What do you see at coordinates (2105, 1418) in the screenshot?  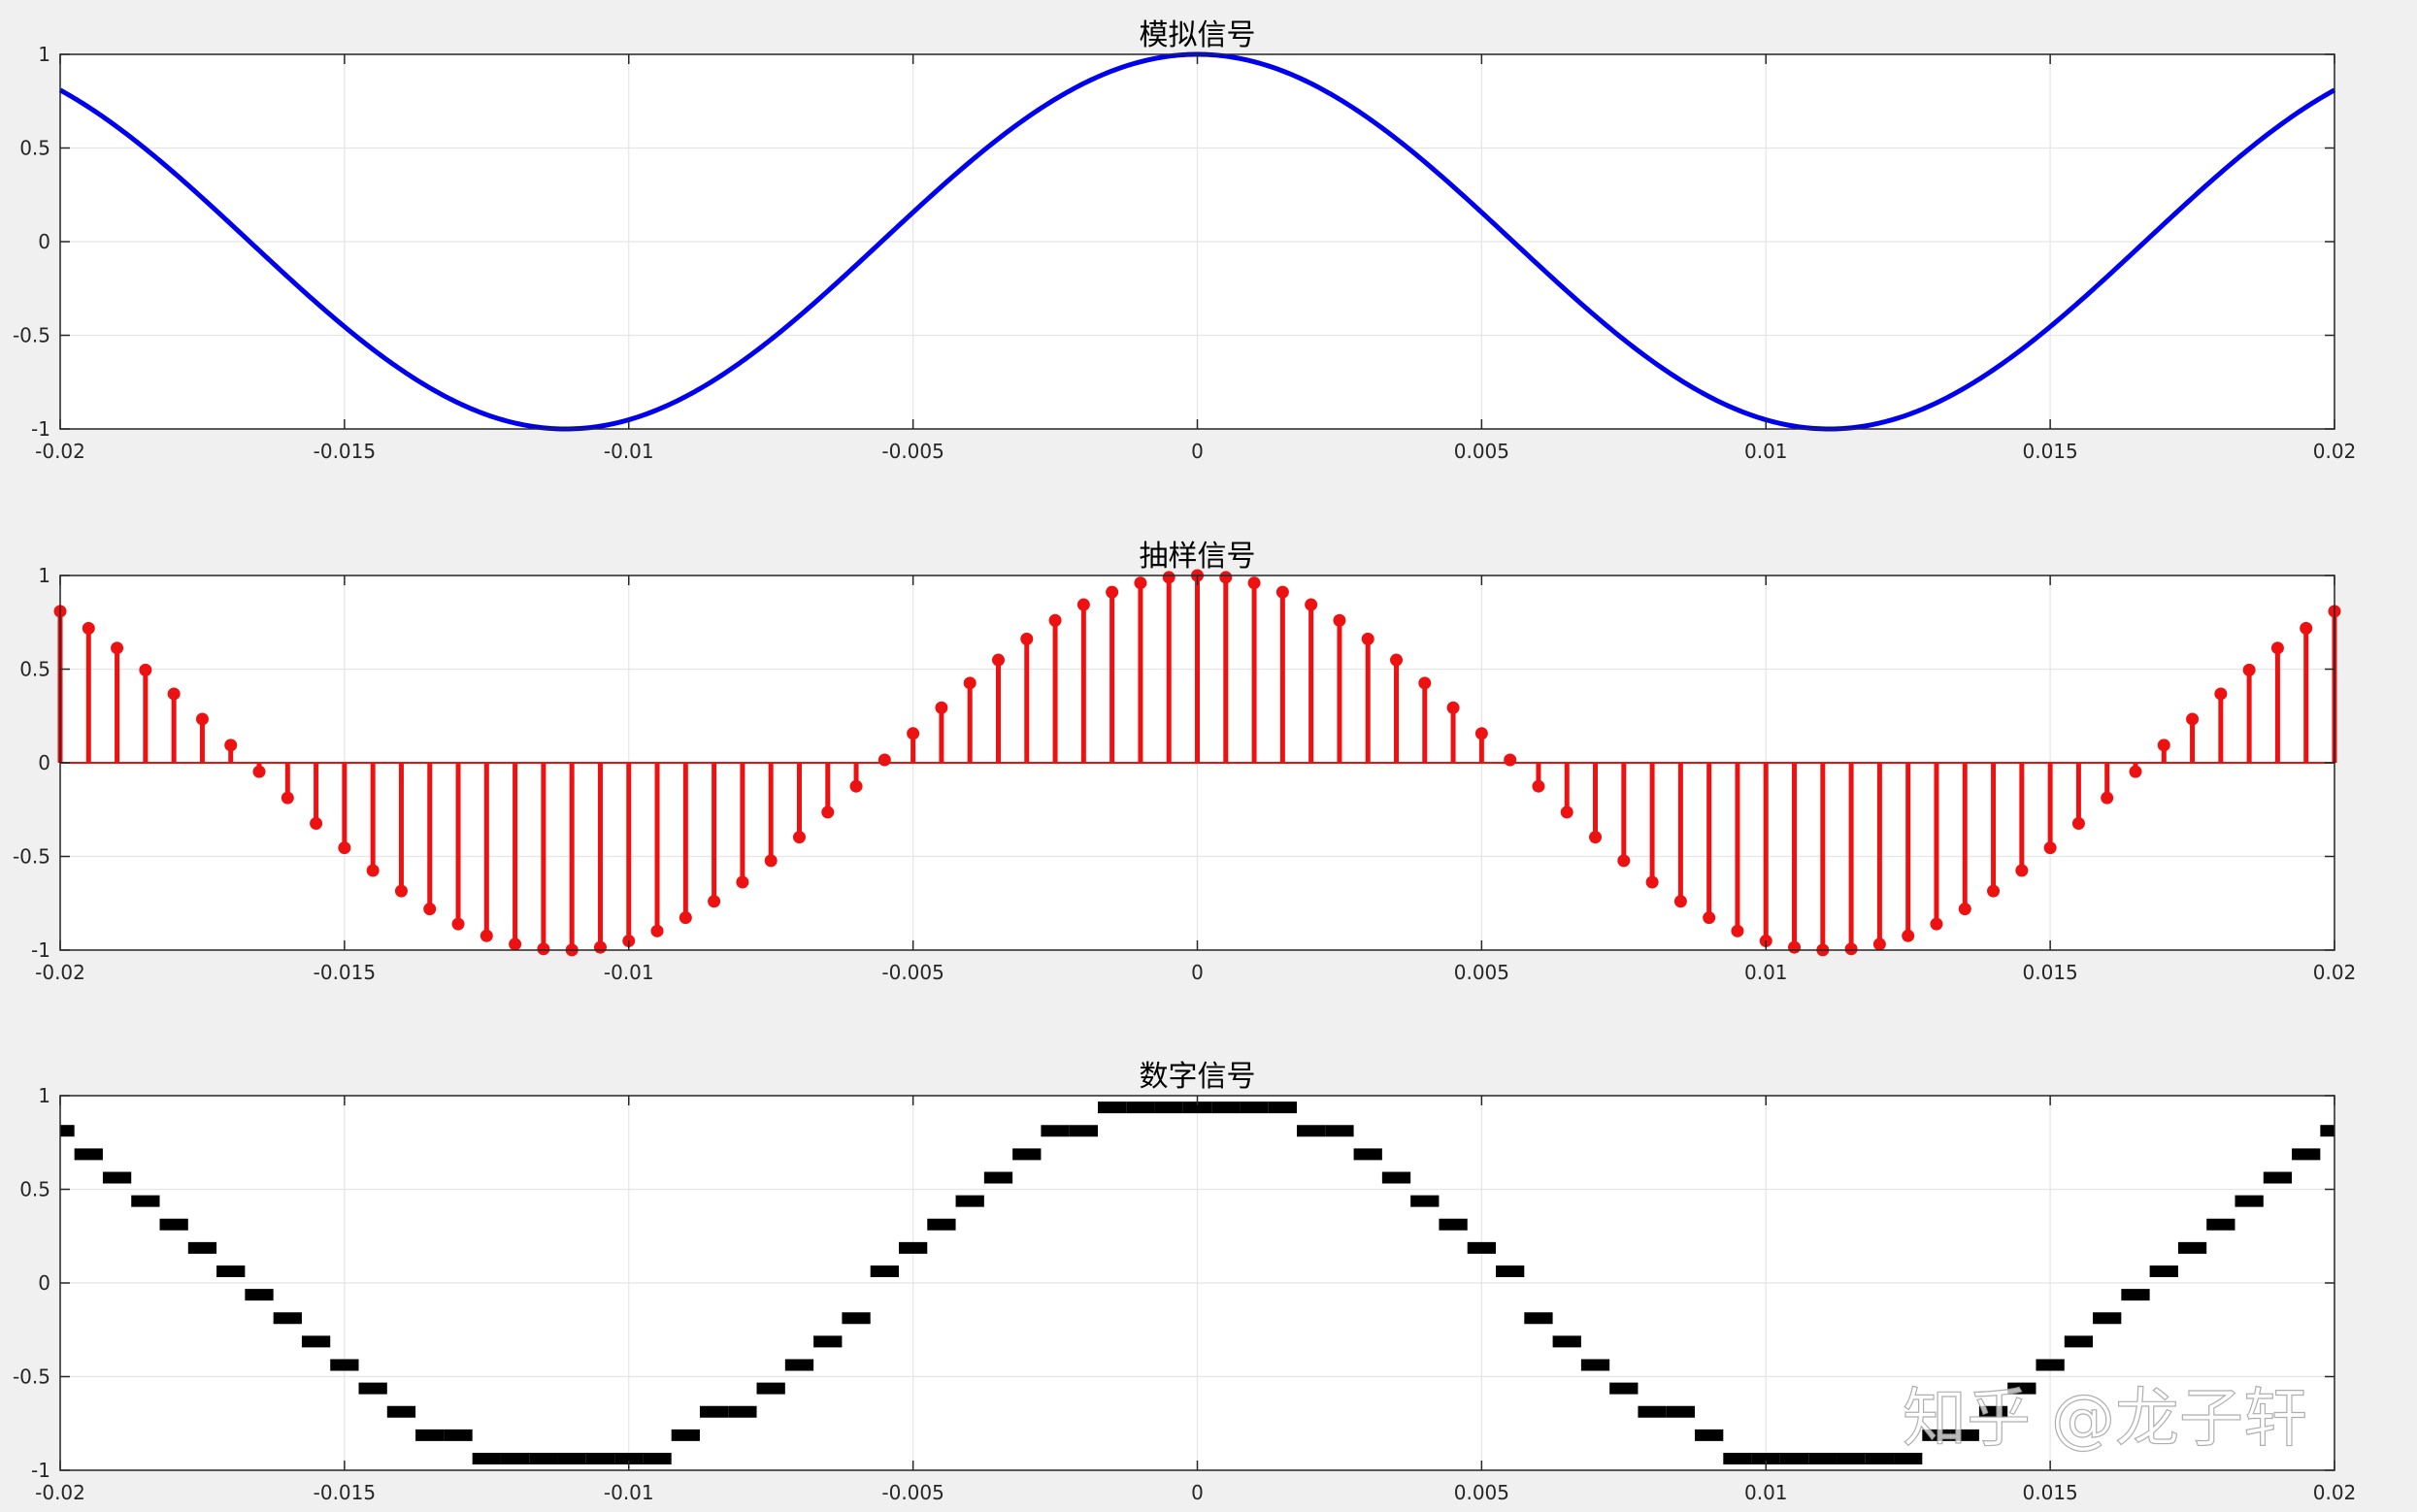 I see `watermark: 知乎 @龙子轩` at bounding box center [2105, 1418].